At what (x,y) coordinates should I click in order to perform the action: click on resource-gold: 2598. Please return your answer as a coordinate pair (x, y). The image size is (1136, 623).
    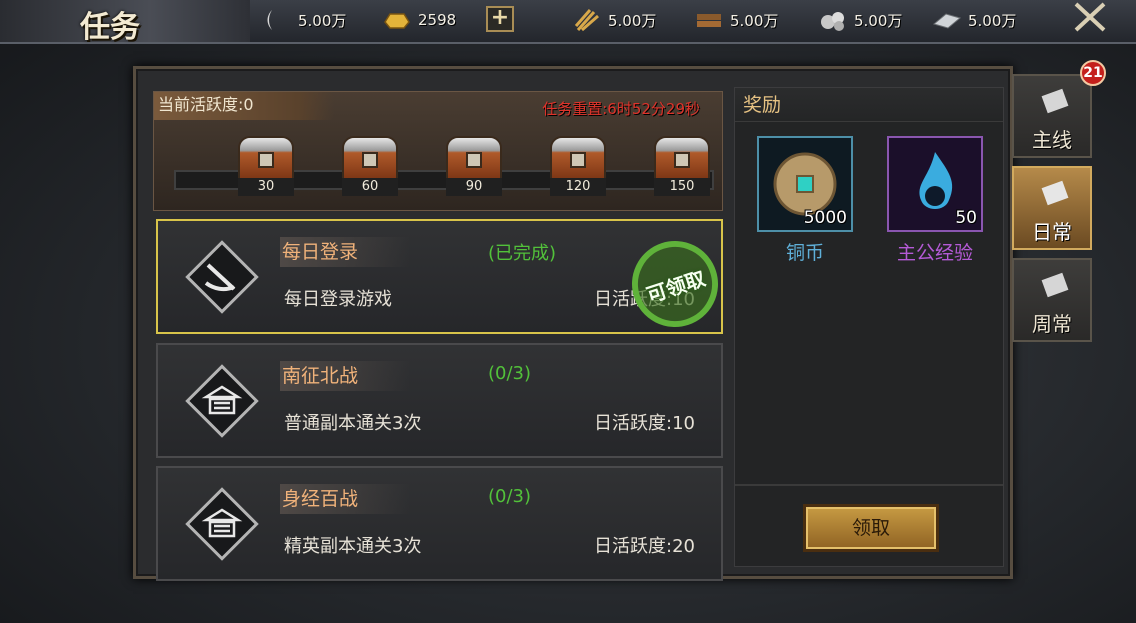
    Looking at the image, I should click on (419, 20).